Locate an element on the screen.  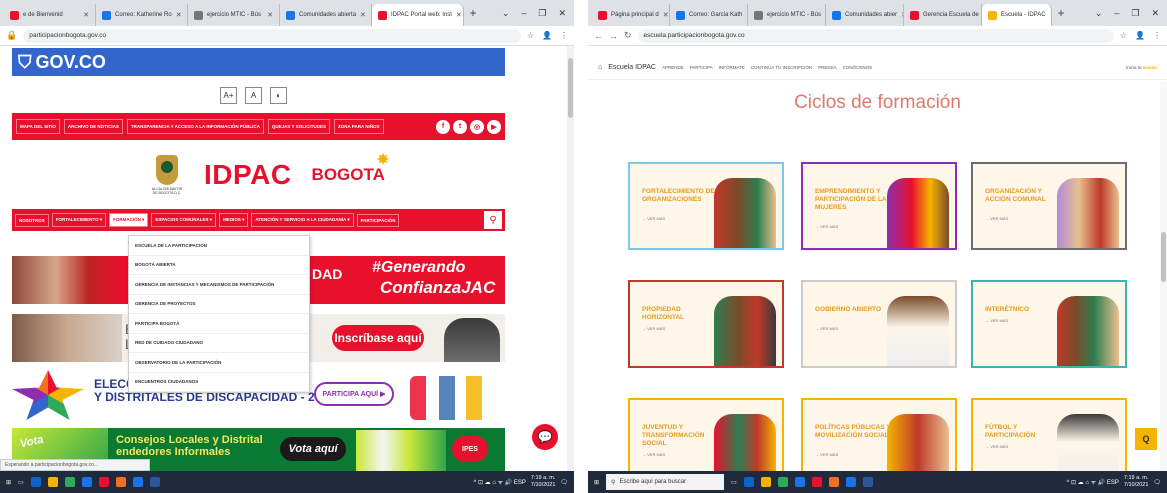
url-field: escuela.participacionbogota.gov.co is located at coordinates (875, 35).